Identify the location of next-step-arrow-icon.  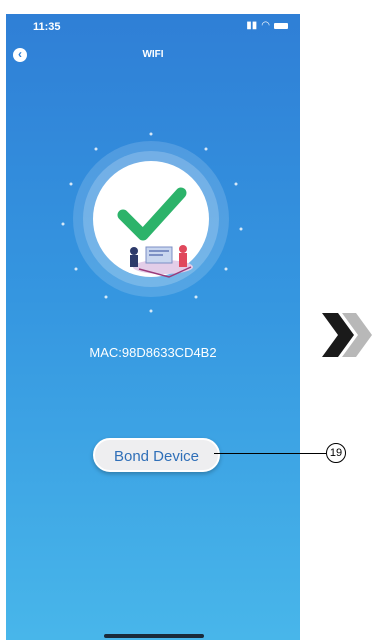
(347, 335).